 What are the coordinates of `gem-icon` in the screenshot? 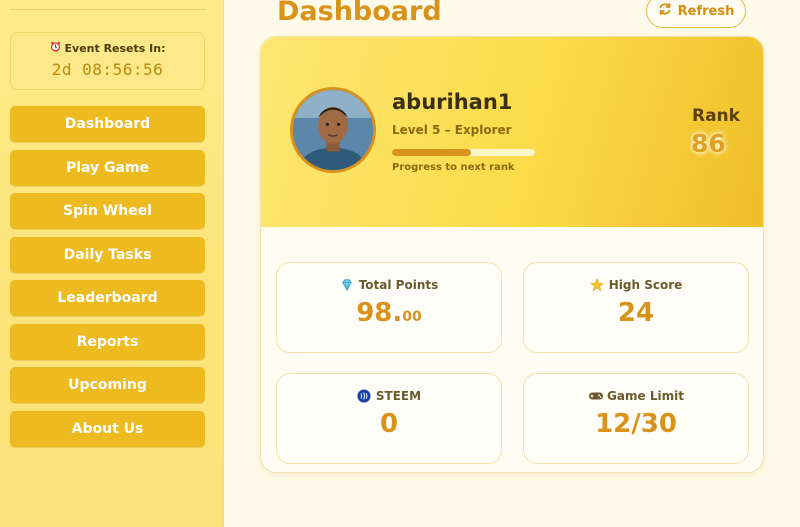 It's located at (347, 285).